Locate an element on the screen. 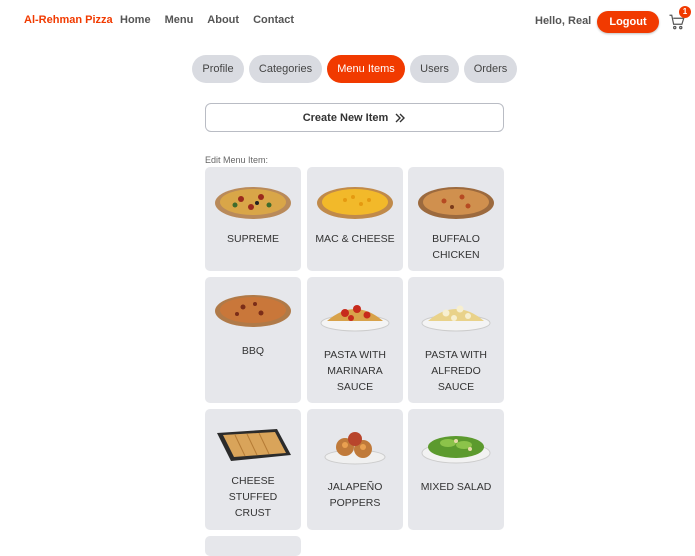 The height and width of the screenshot is (556, 695). menu-item-name: MAC & CHEESE is located at coordinates (355, 239).